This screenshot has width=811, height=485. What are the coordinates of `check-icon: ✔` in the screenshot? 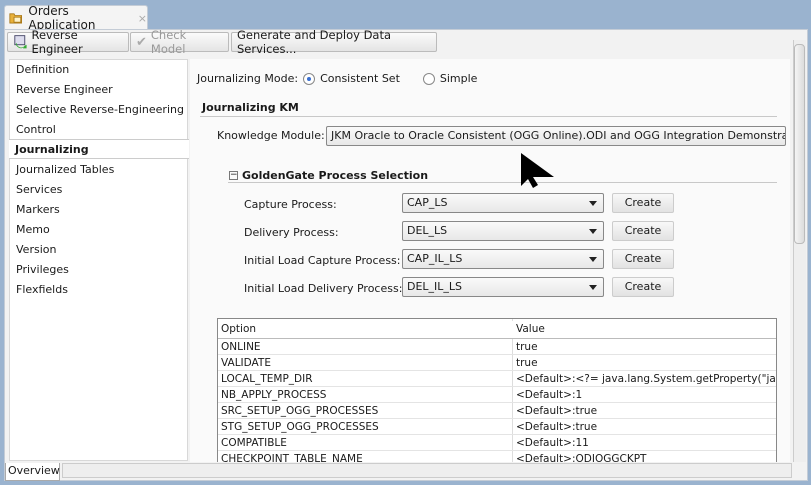 It's located at (141, 42).